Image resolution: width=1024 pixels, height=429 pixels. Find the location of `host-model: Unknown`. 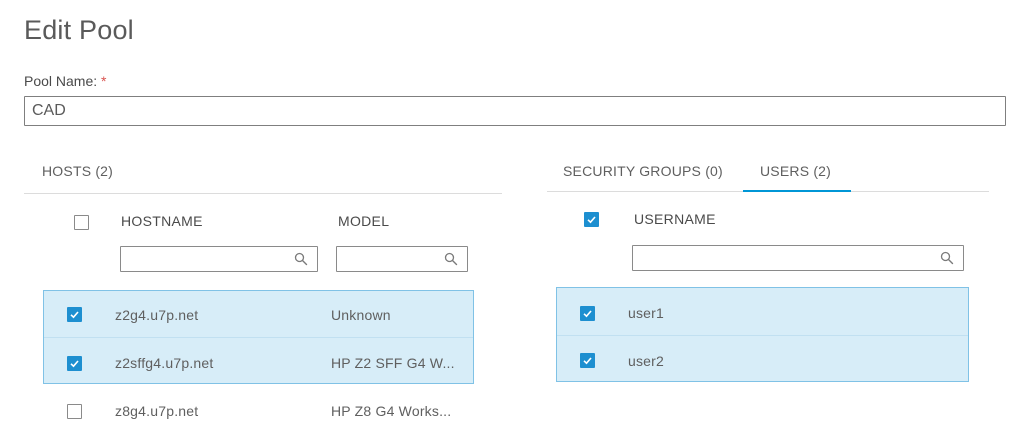

host-model: Unknown is located at coordinates (361, 315).